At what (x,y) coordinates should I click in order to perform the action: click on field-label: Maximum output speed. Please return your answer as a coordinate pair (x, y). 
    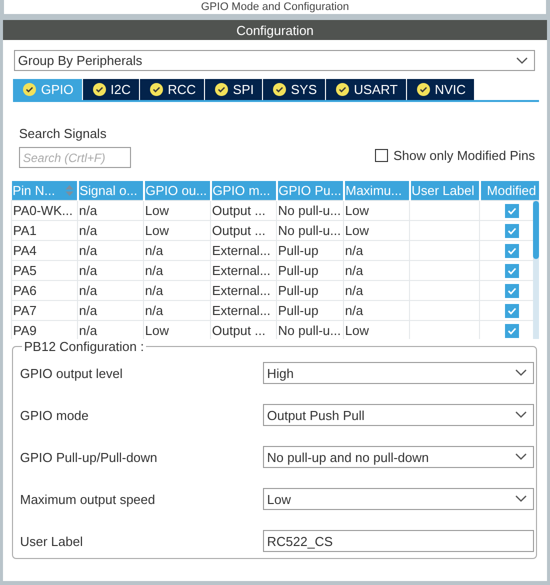
    Looking at the image, I should click on (88, 499).